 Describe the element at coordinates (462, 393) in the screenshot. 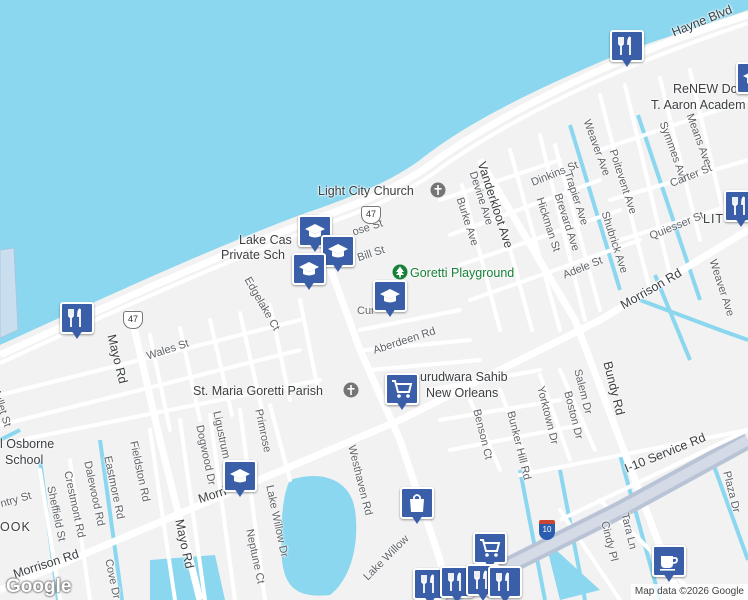

I see `poi-label-gurudwara-line2: New Orleans` at that location.